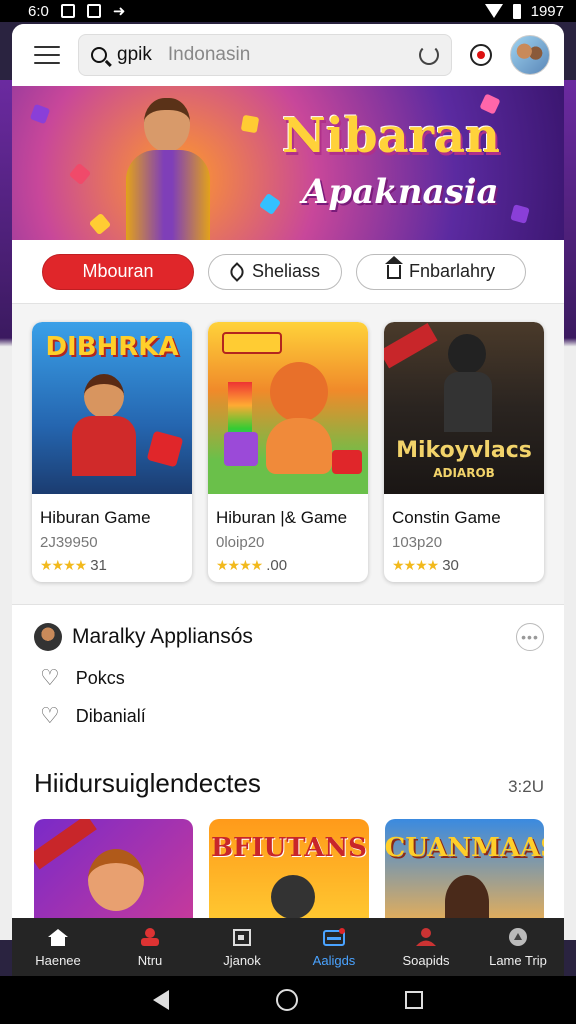  Describe the element at coordinates (452, 271) in the screenshot. I see `chip-label: Fnbarlahry` at that location.